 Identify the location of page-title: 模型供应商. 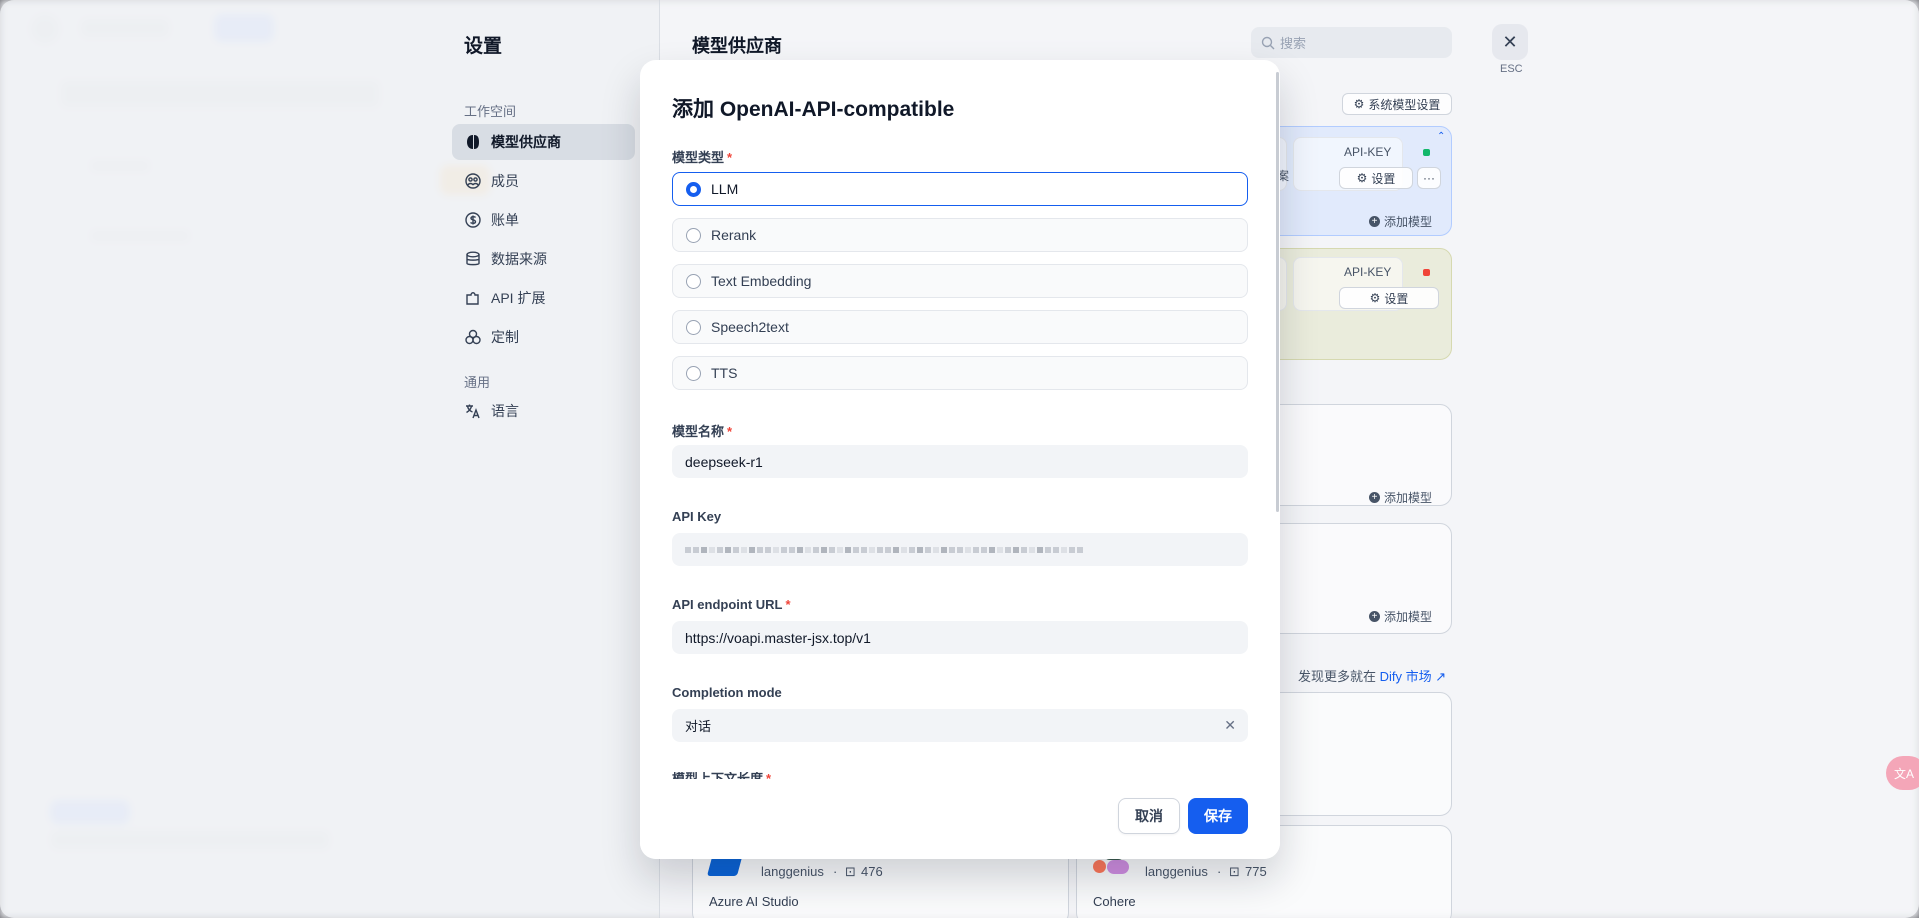
(737, 46).